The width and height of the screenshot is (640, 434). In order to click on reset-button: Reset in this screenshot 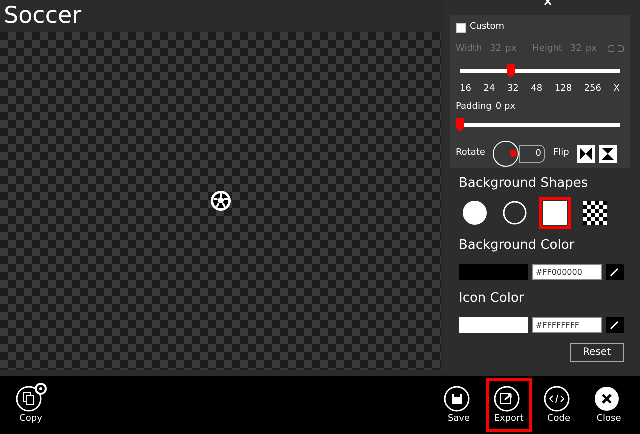, I will do `click(597, 352)`.